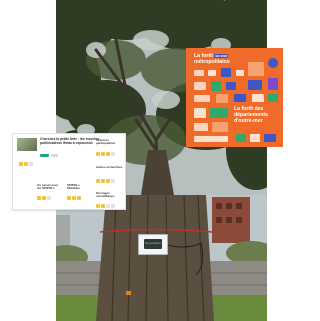  I want to click on section-label: SPIPOLs filmables, so click(74, 187).